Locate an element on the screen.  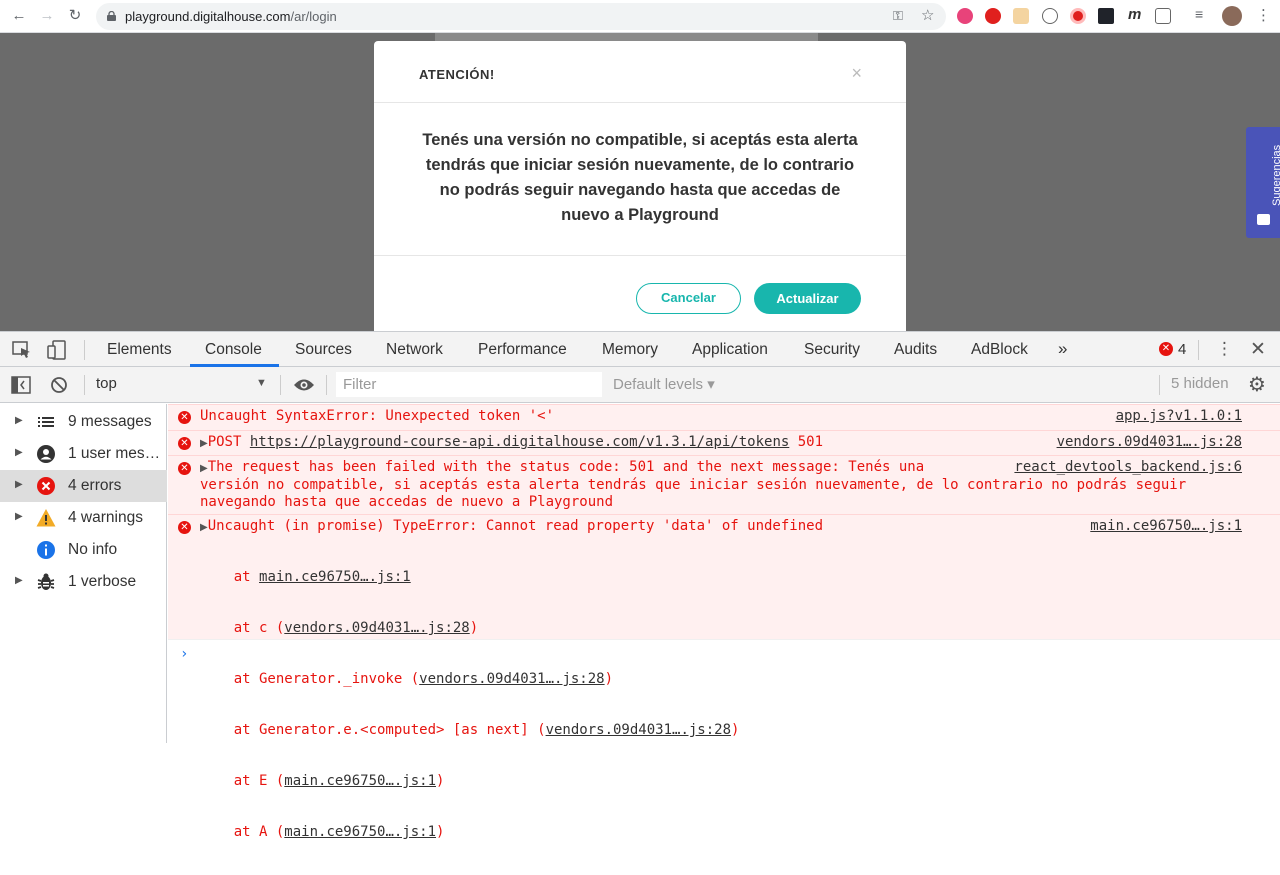
device-toolbar-icon is located at coordinates (58, 350).